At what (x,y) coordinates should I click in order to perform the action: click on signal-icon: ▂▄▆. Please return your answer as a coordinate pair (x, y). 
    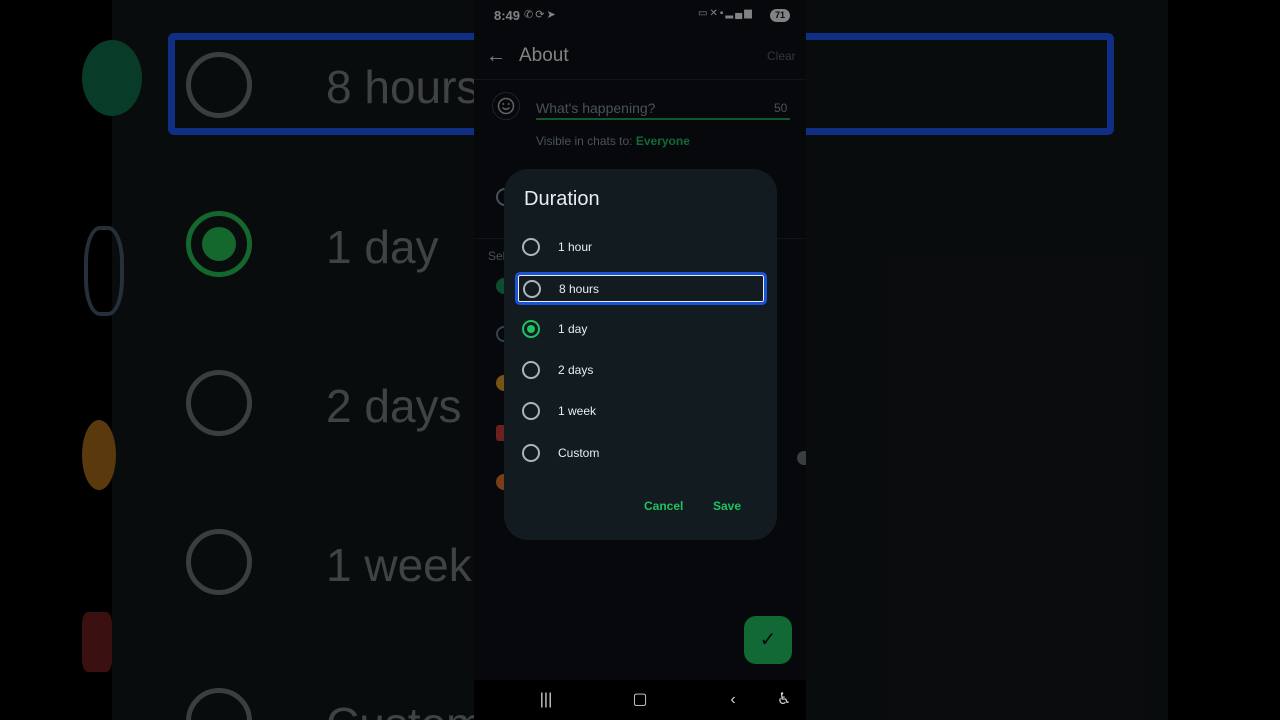
    Looking at the image, I should click on (739, 13).